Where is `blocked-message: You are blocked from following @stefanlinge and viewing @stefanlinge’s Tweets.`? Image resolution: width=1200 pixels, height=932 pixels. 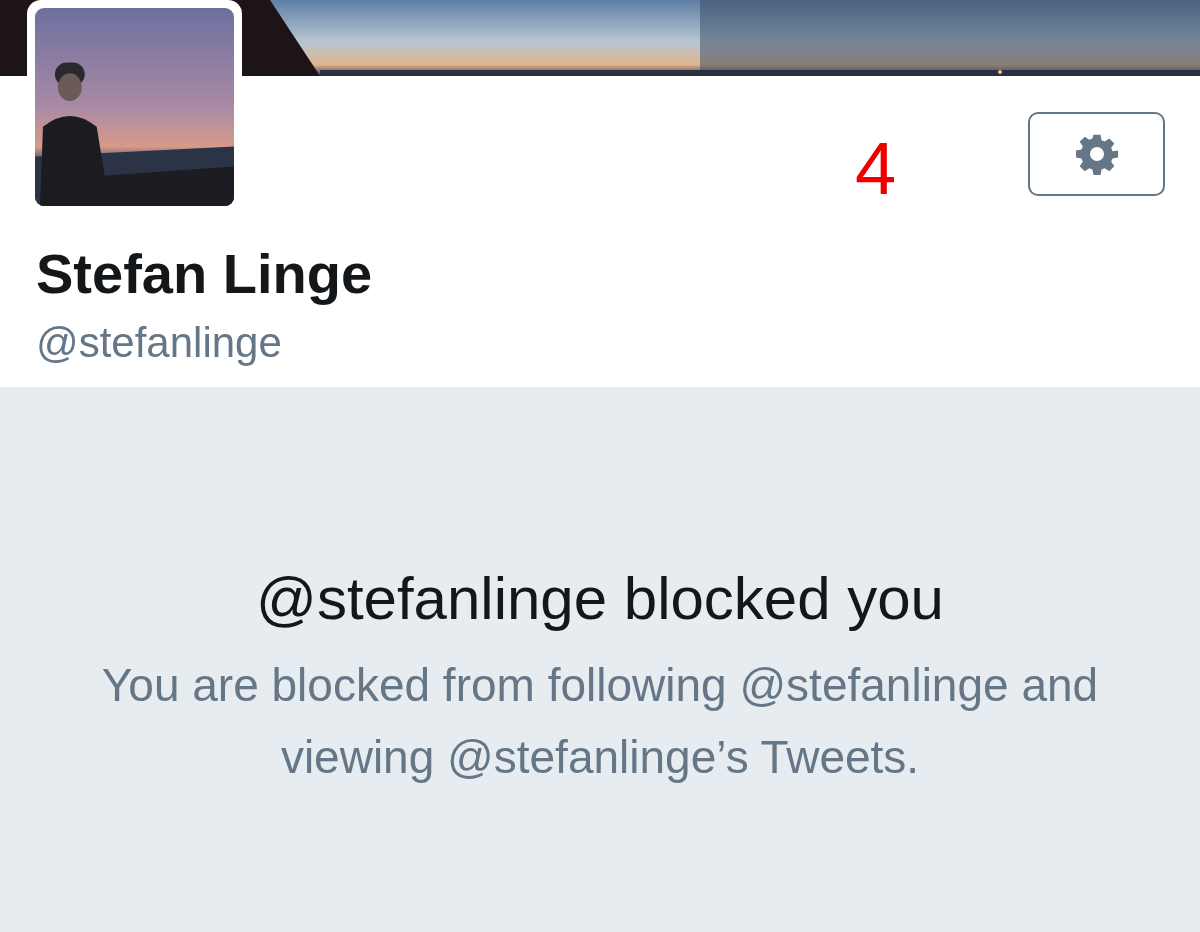
blocked-message: You are blocked from following @stefanlinge and viewing @stefanlinge’s Tweets. is located at coordinates (600, 721).